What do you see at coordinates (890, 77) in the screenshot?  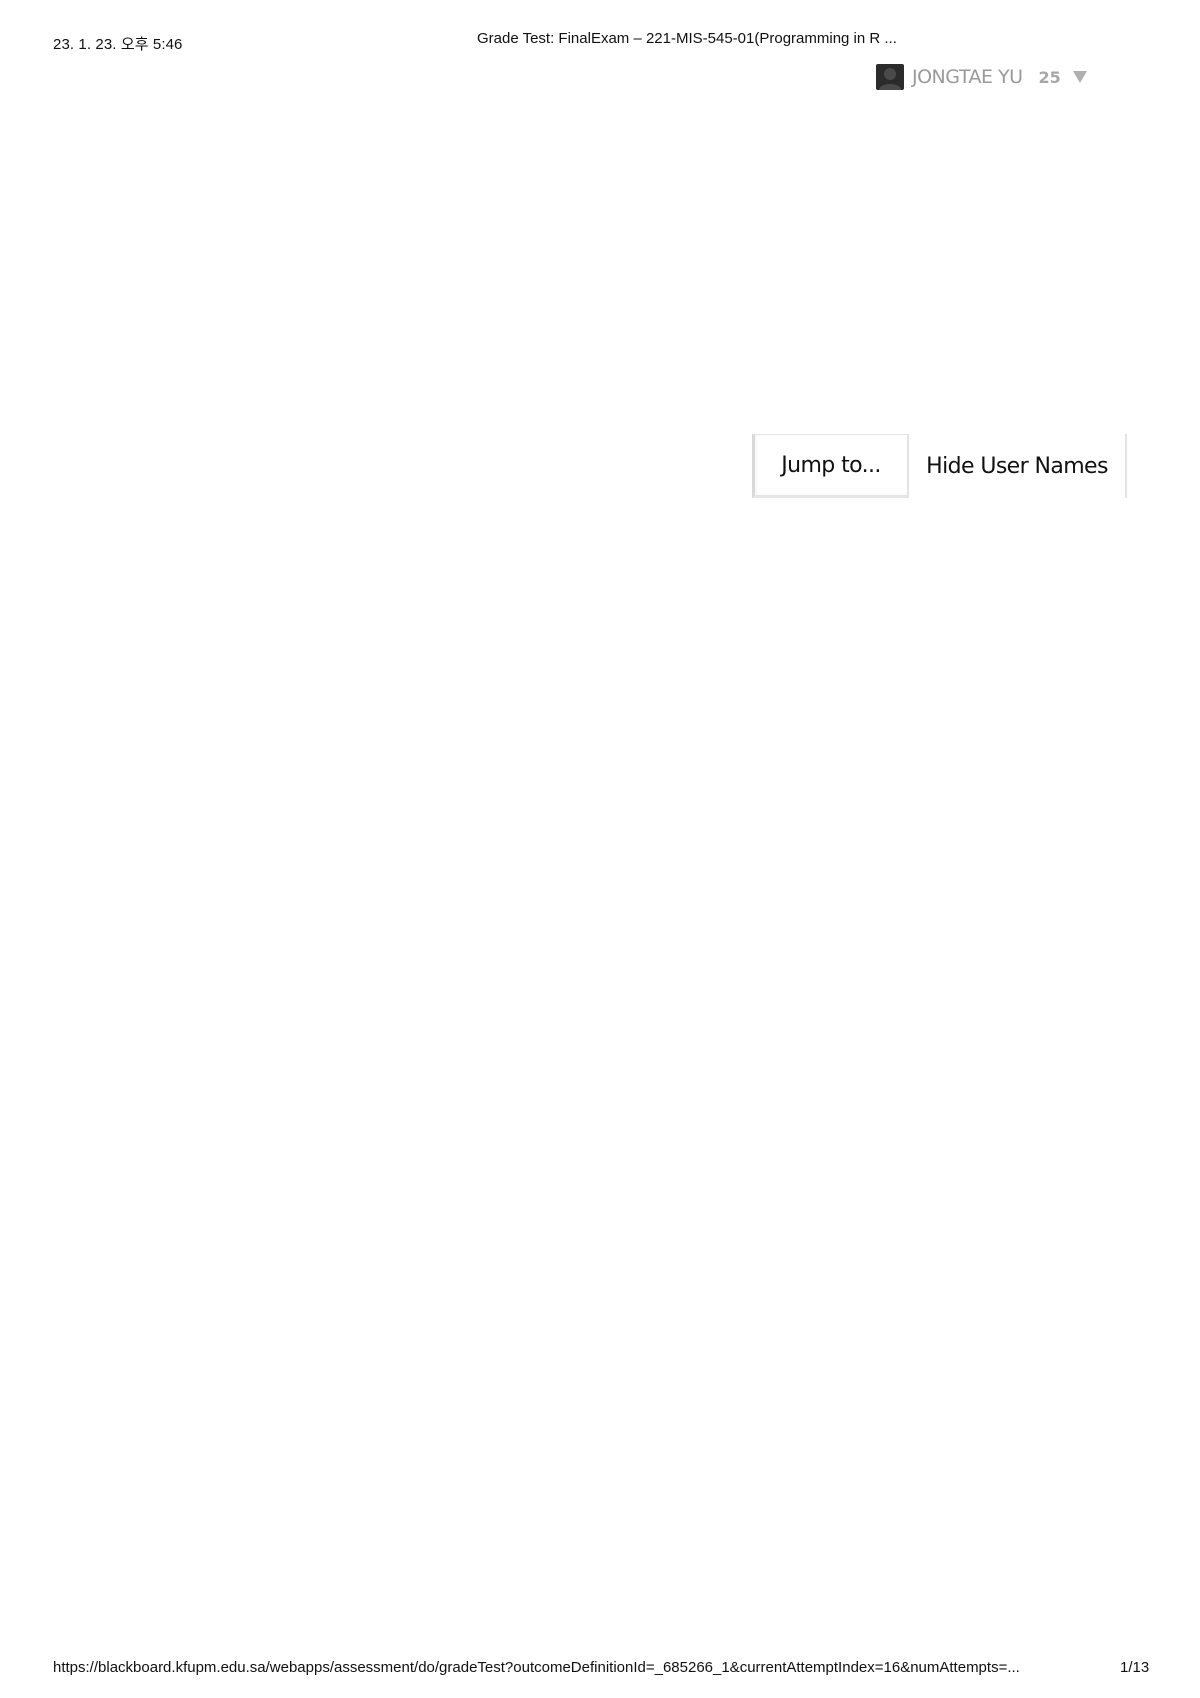 I see `user-avatar-icon` at bounding box center [890, 77].